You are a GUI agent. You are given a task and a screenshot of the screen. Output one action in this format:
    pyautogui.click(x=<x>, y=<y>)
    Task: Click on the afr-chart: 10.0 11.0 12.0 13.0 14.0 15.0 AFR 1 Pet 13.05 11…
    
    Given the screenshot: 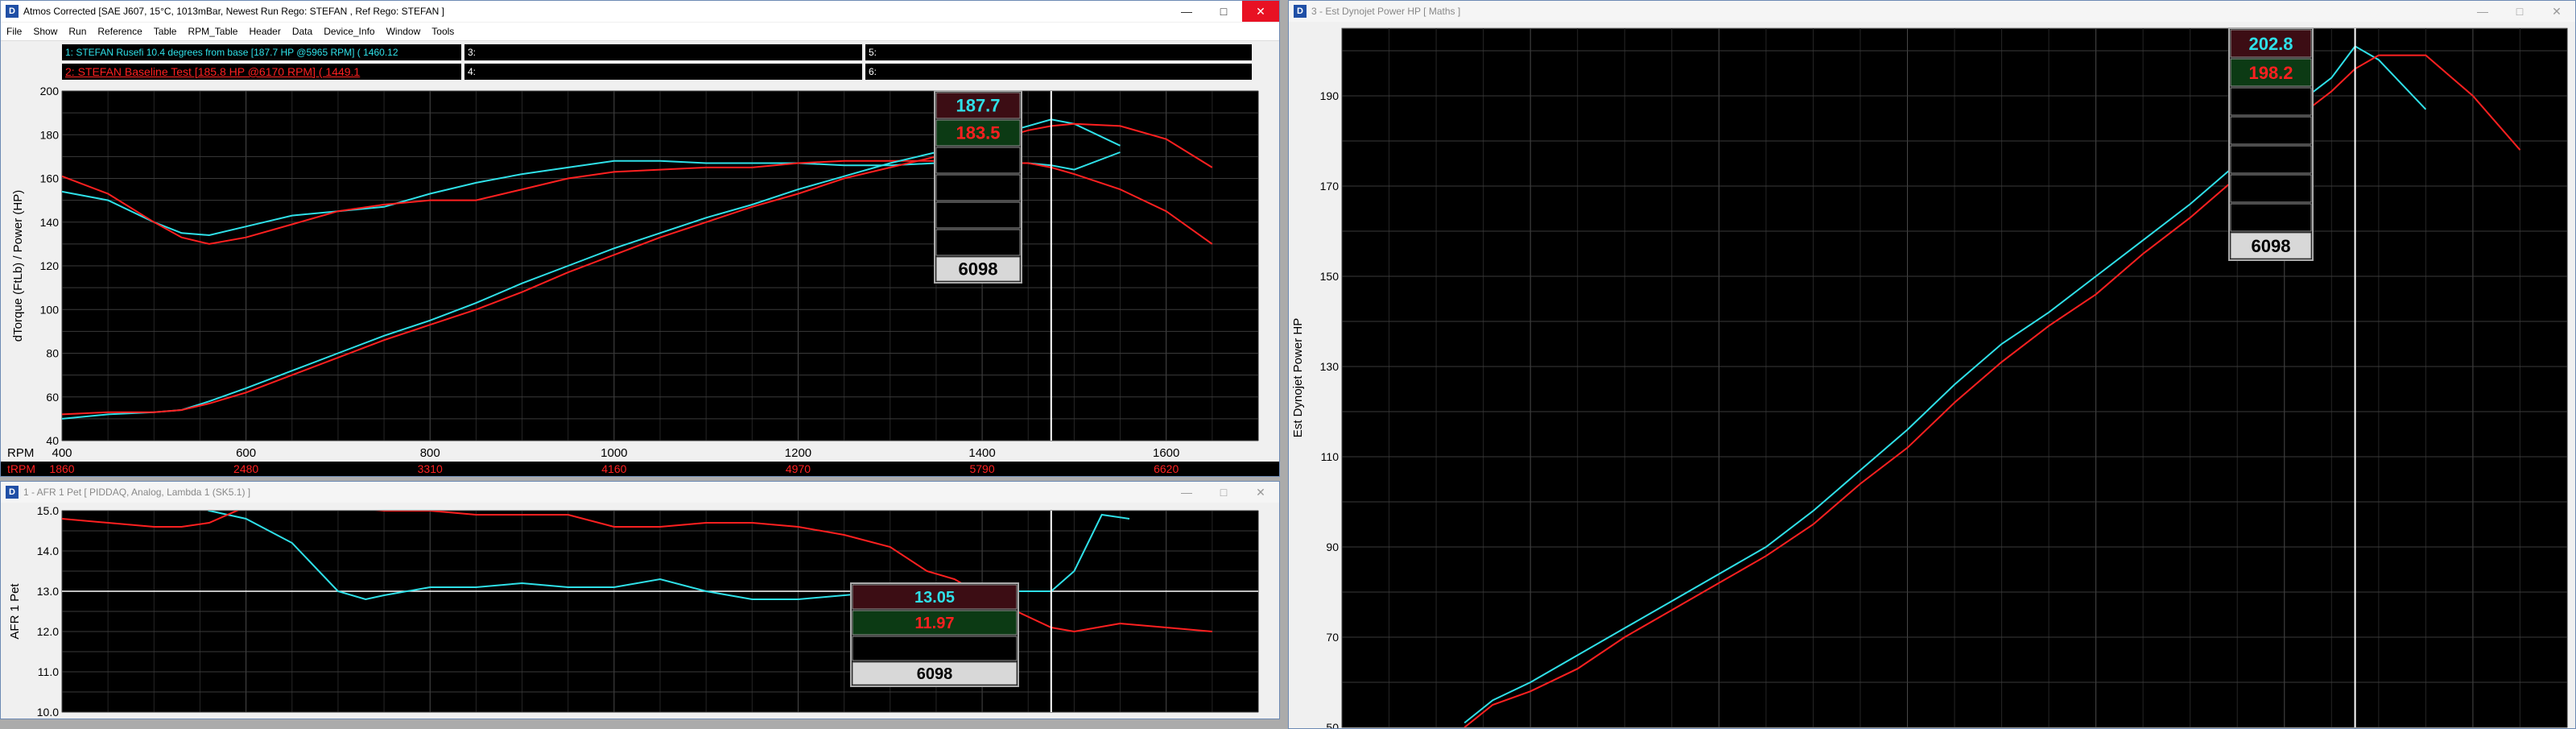 What is the action you would take?
    pyautogui.click(x=640, y=611)
    